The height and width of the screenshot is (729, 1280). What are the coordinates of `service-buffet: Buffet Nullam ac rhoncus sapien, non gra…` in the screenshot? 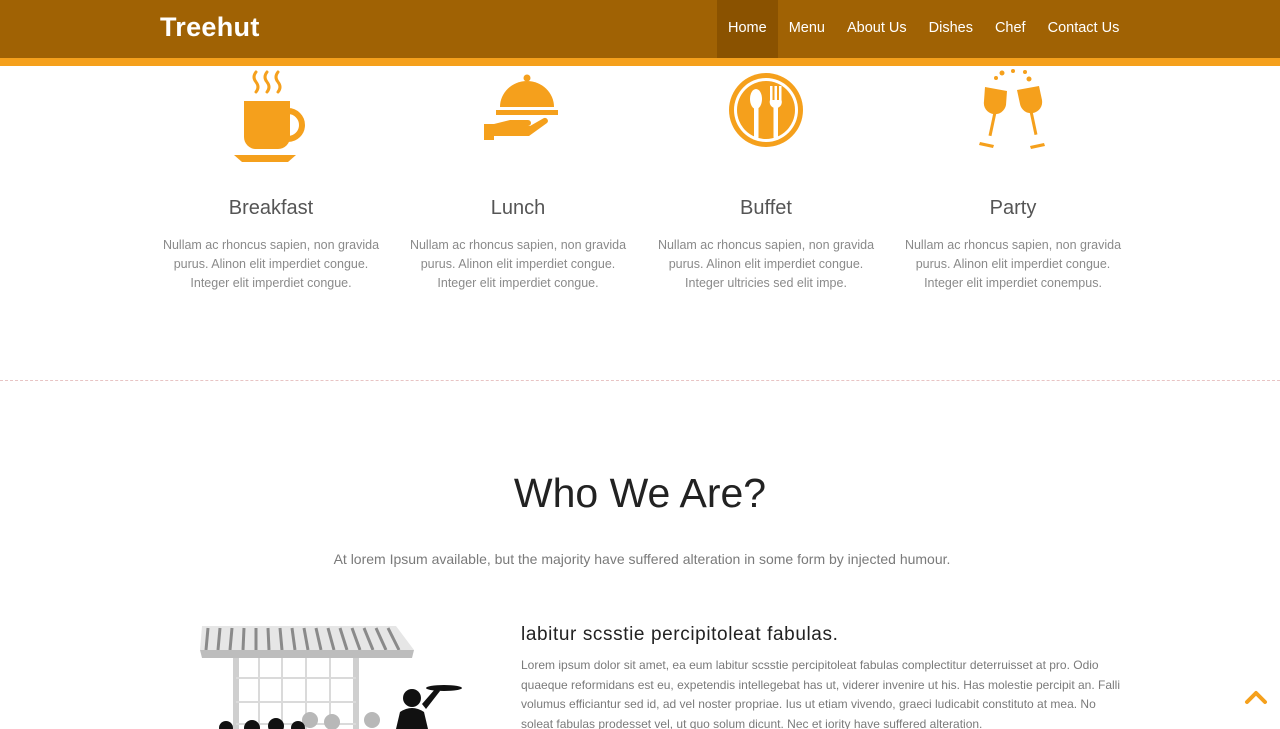 It's located at (766, 179).